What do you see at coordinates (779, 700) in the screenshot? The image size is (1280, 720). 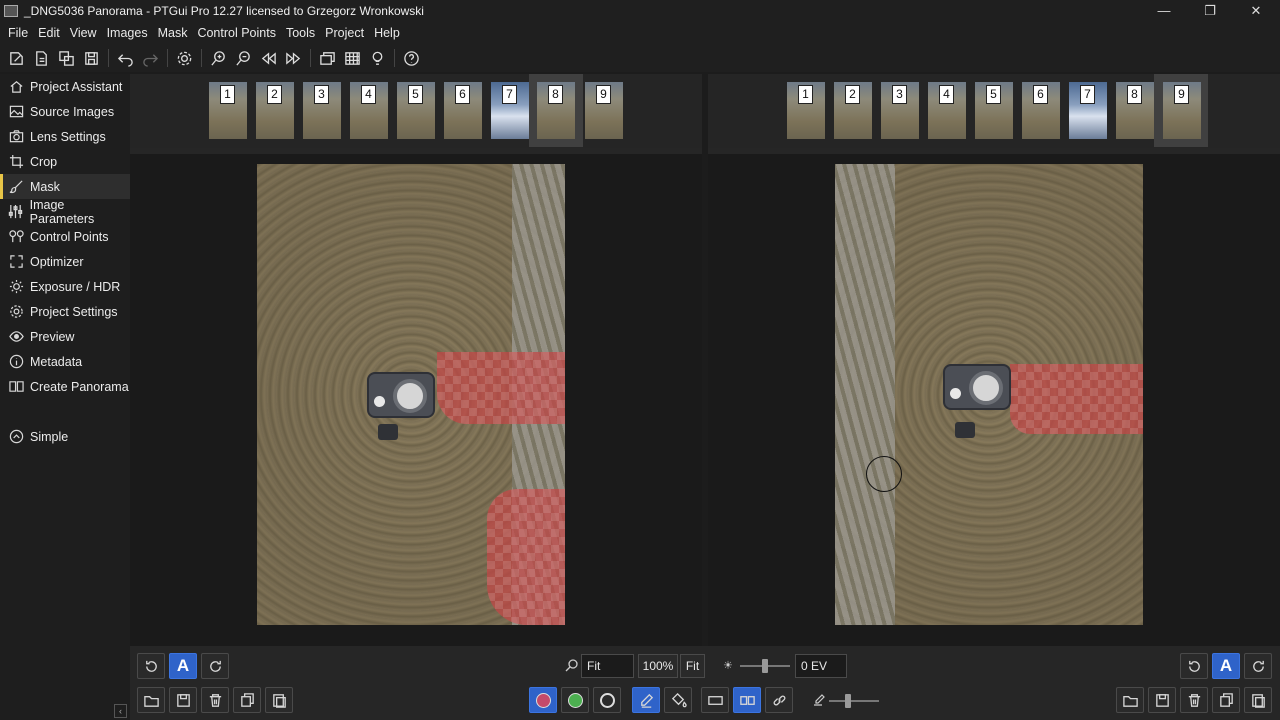 I see `link-views-button` at bounding box center [779, 700].